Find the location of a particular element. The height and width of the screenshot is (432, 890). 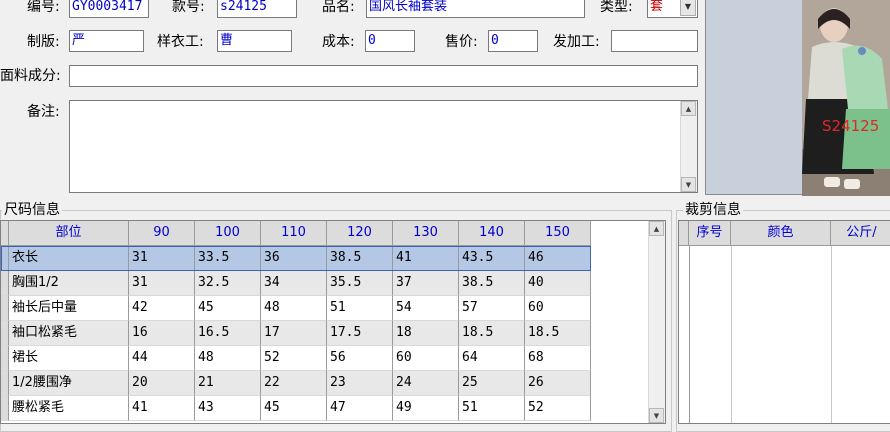

processor-field is located at coordinates (654, 41).